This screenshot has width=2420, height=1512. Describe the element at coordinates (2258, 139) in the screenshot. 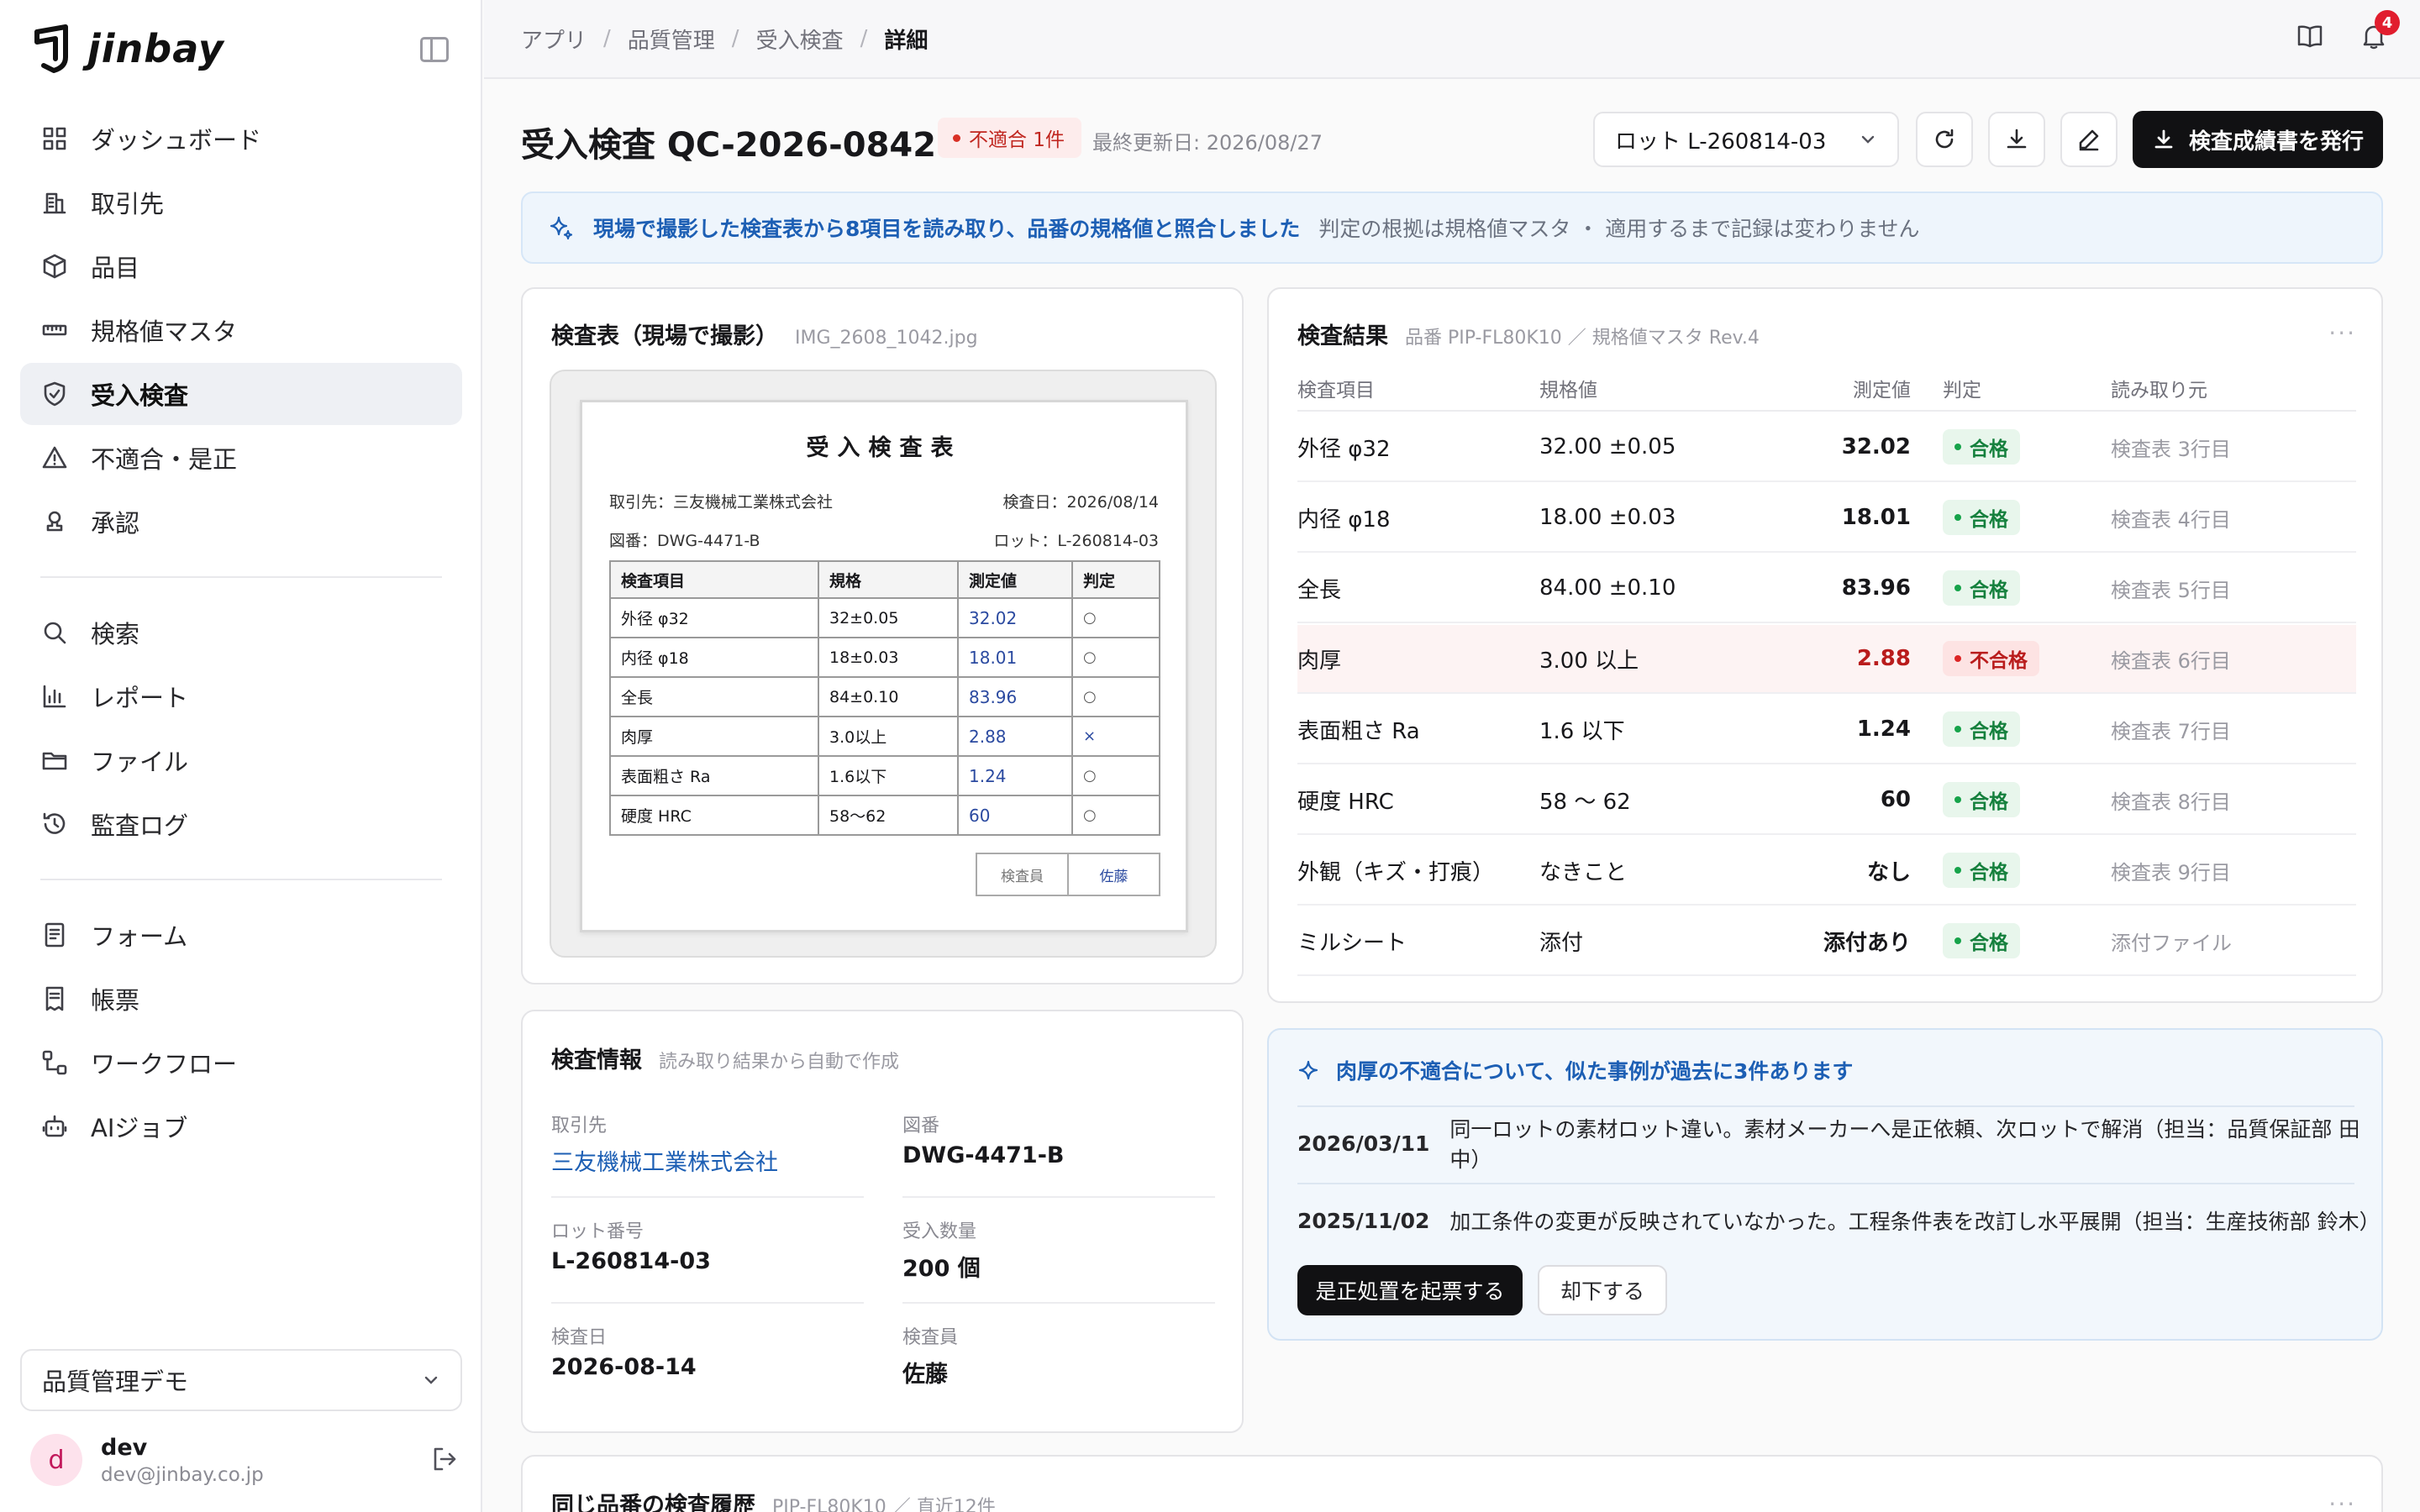

I see `issue-certificate-button: 検査成績書を発行` at that location.